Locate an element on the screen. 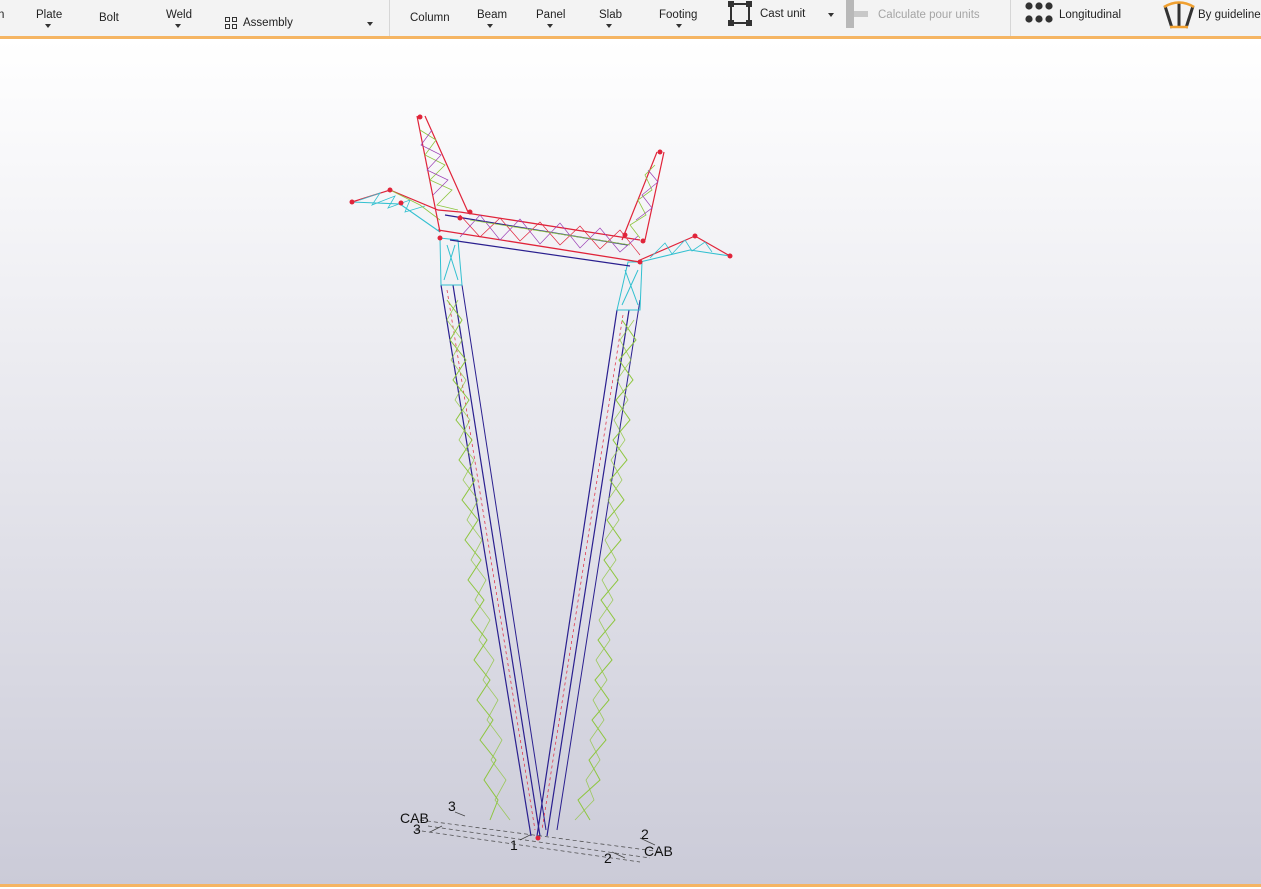  grid-label-3-top: 3 is located at coordinates (452, 806).